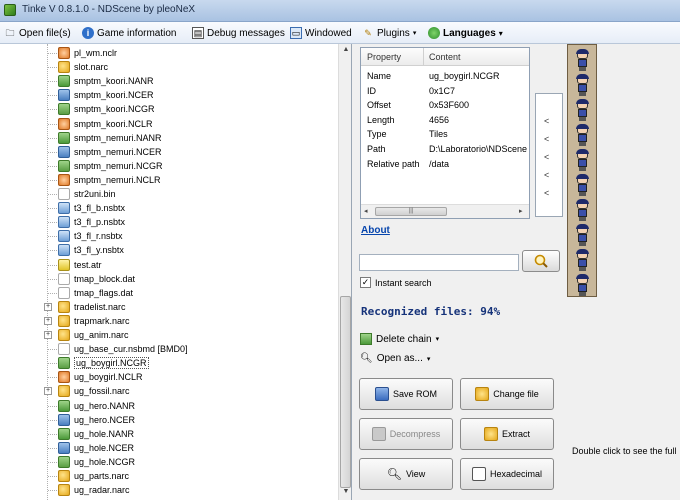 This screenshot has height=500, width=680. What do you see at coordinates (165, 406) in the screenshot?
I see `tree-item: ug_hero.NANR` at bounding box center [165, 406].